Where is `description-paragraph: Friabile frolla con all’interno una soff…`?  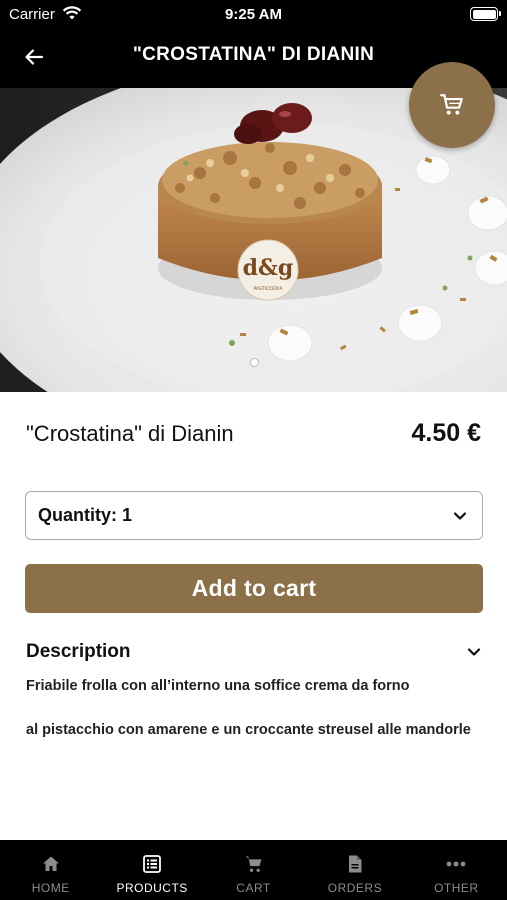
description-paragraph: Friabile frolla con all’interno una soff… is located at coordinates (218, 686).